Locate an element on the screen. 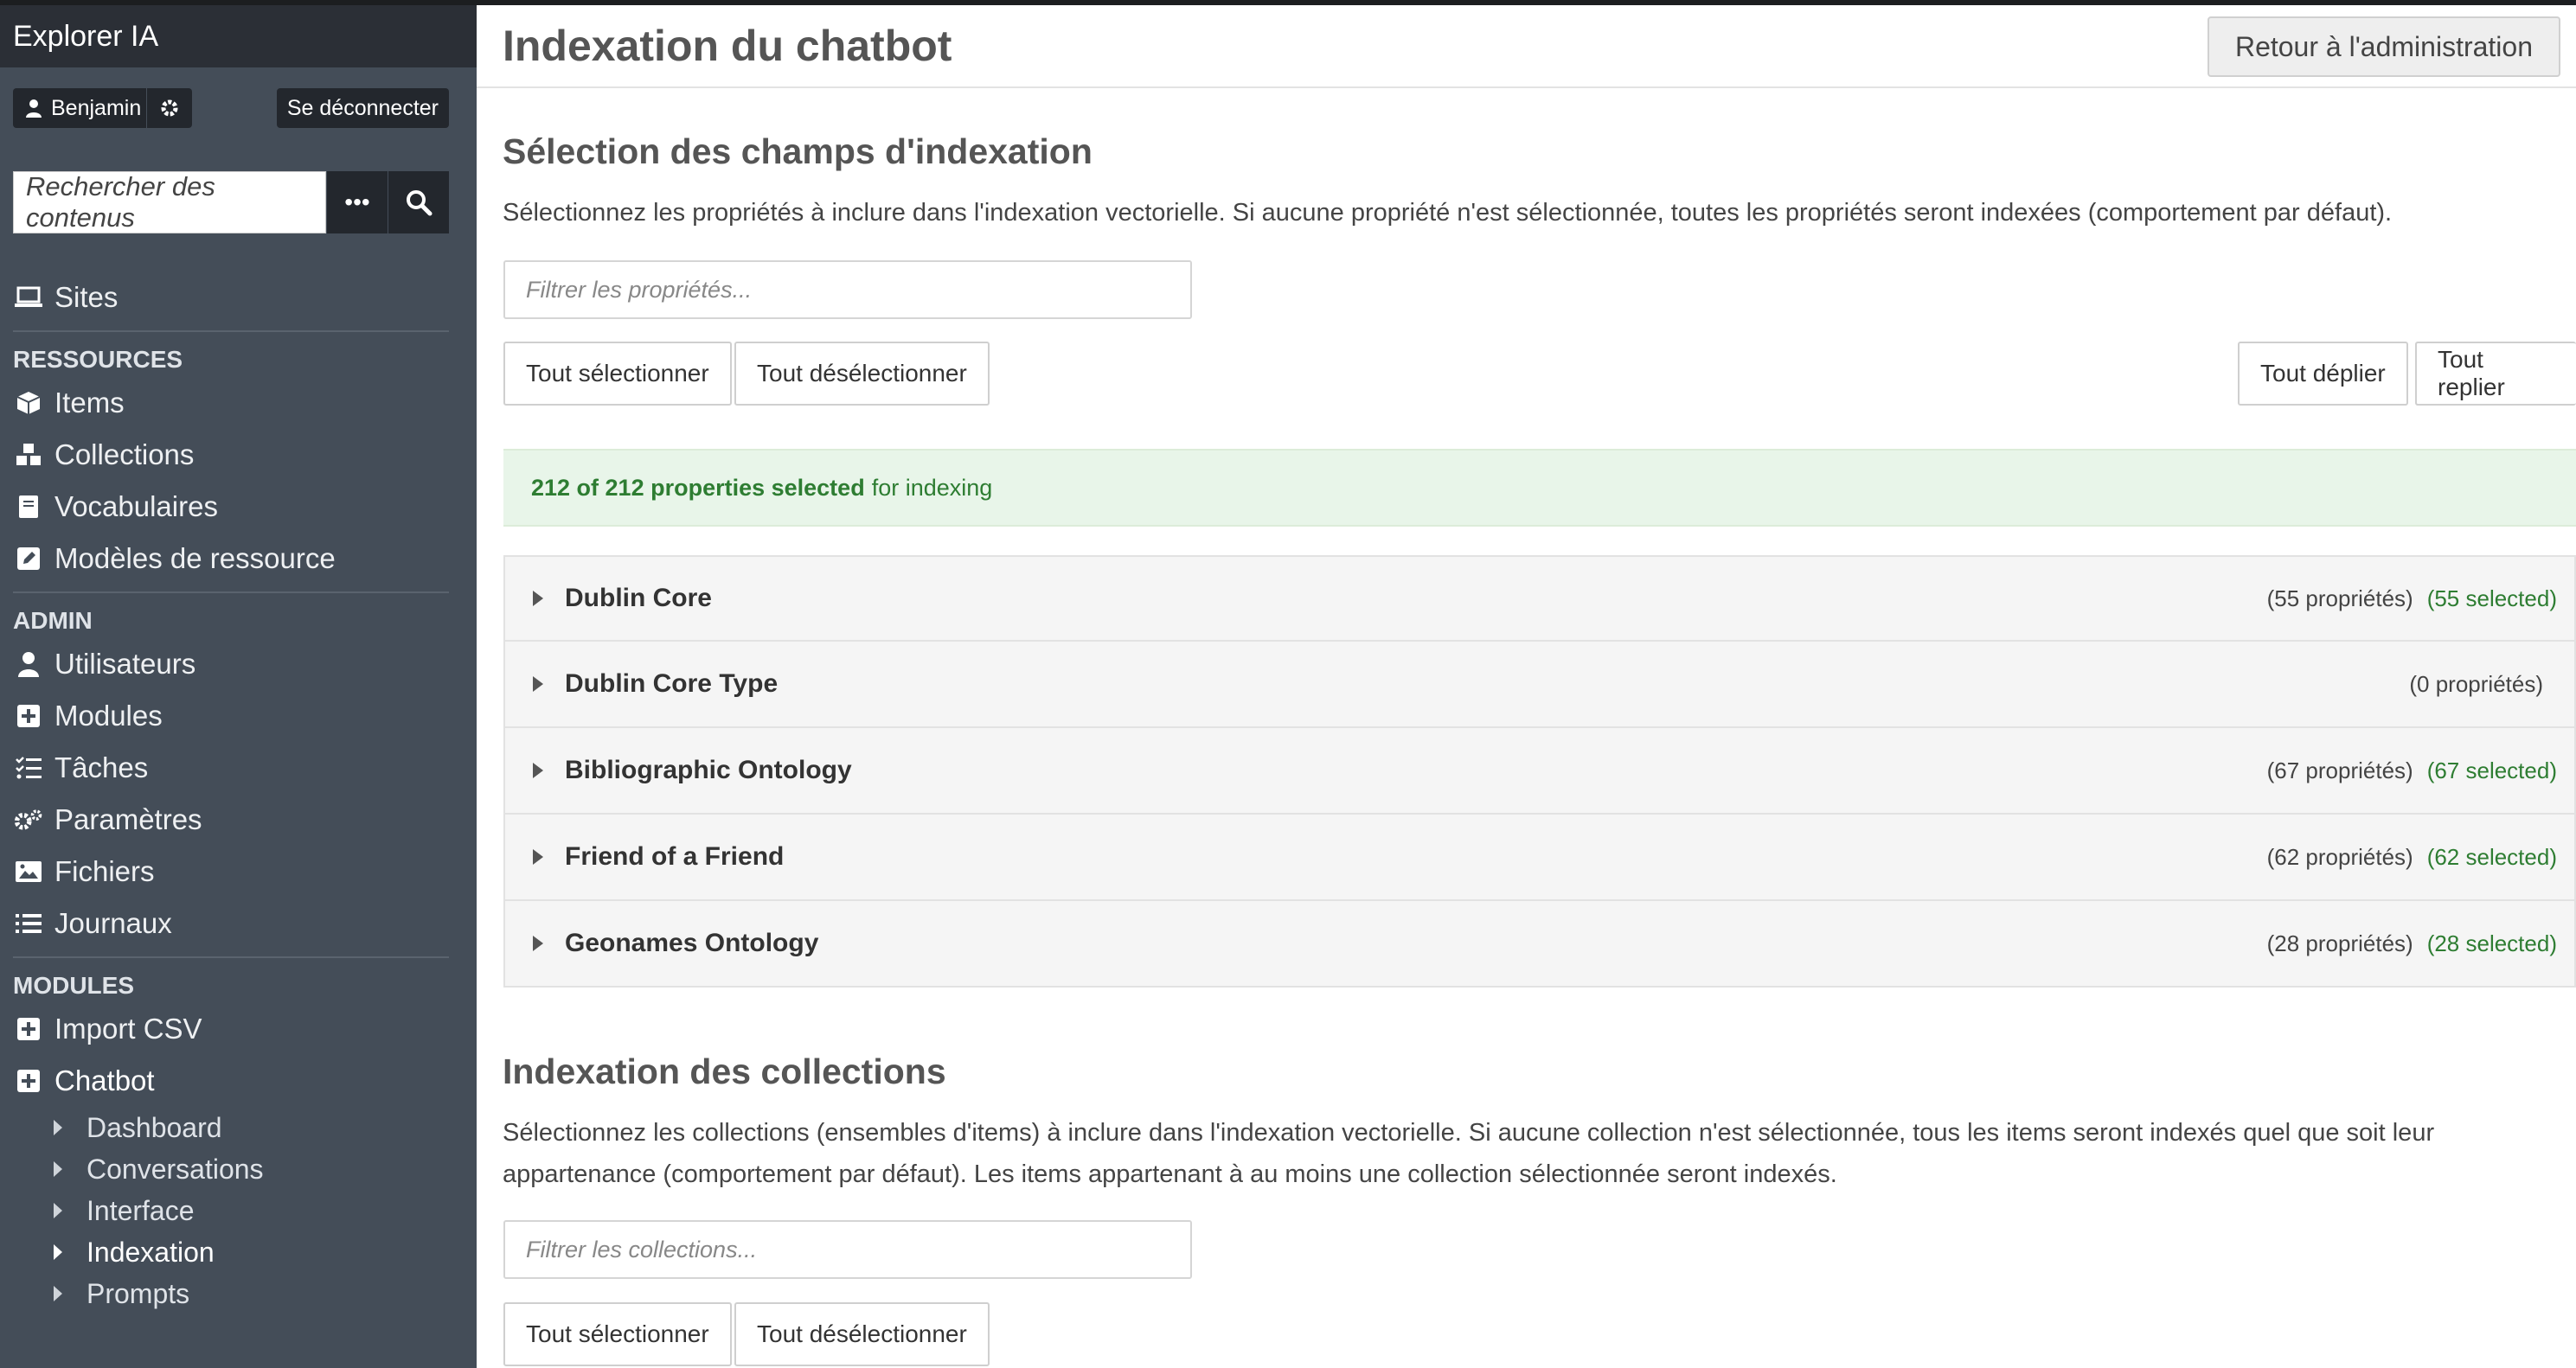 The height and width of the screenshot is (1368, 2576). selection-suffix: for indexing is located at coordinates (932, 487).